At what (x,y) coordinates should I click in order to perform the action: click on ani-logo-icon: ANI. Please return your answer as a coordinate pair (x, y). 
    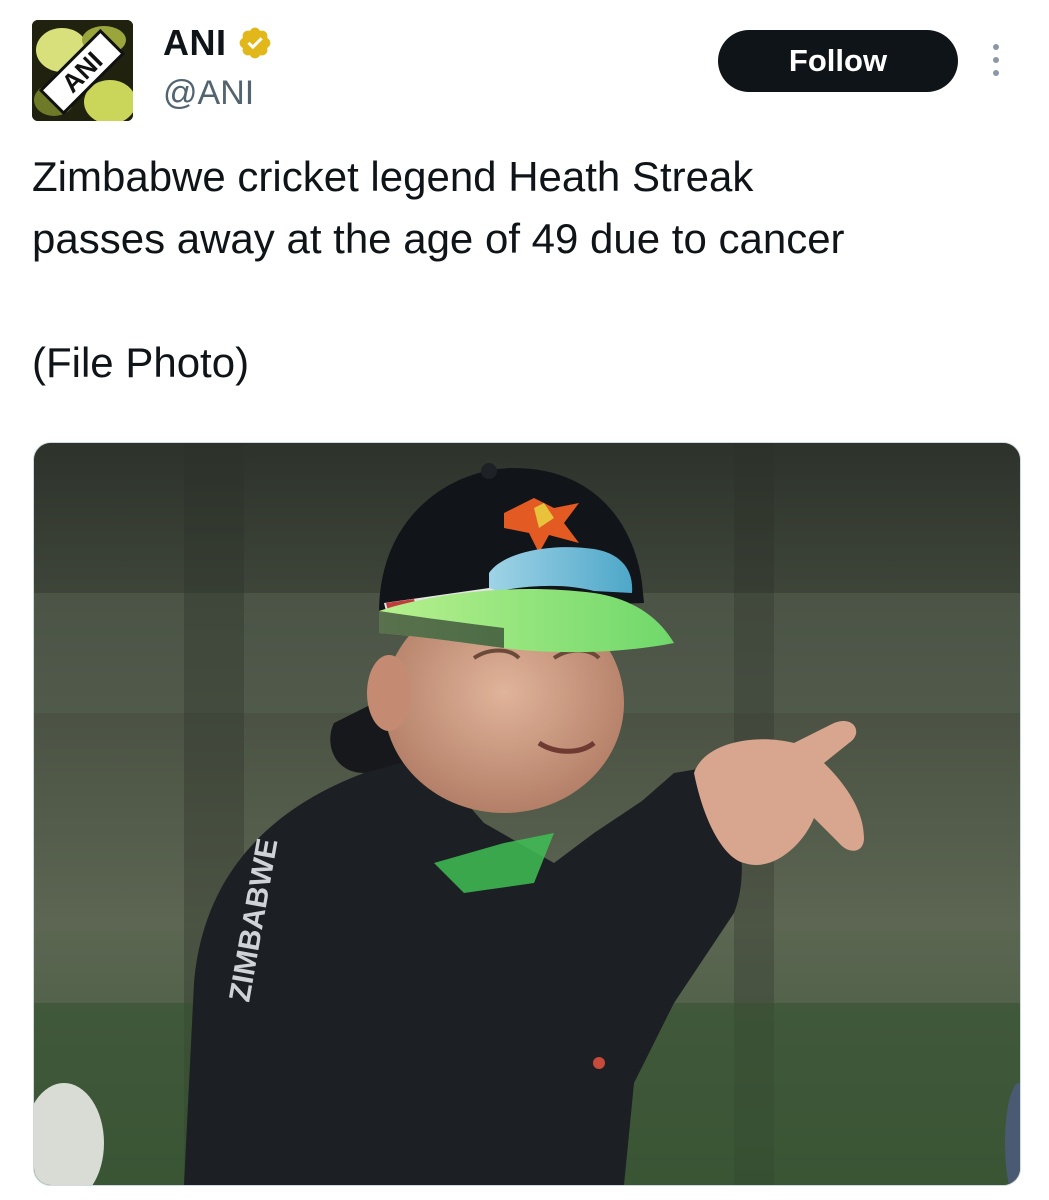
    Looking at the image, I should click on (82, 70).